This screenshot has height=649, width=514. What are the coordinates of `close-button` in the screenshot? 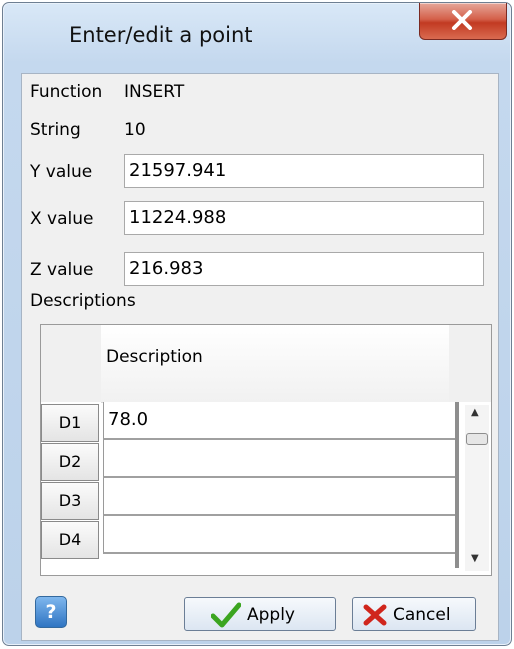 It's located at (463, 21).